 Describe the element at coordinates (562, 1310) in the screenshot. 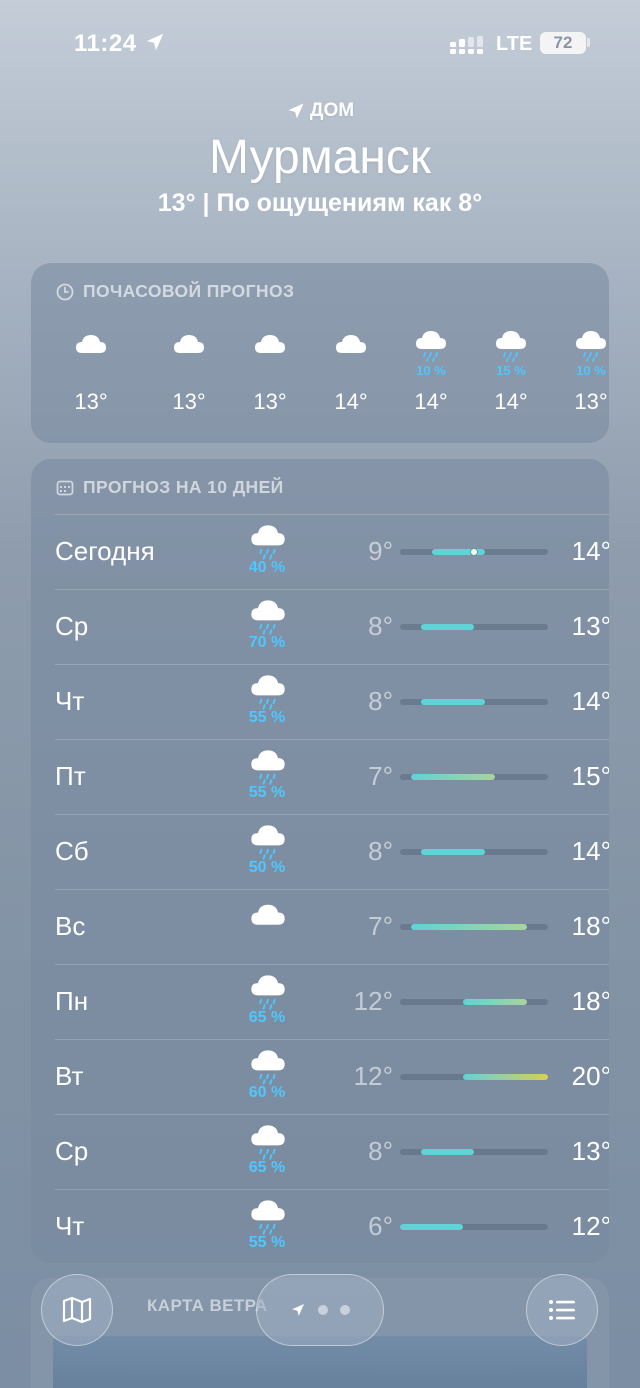

I see `locations-list-button` at that location.